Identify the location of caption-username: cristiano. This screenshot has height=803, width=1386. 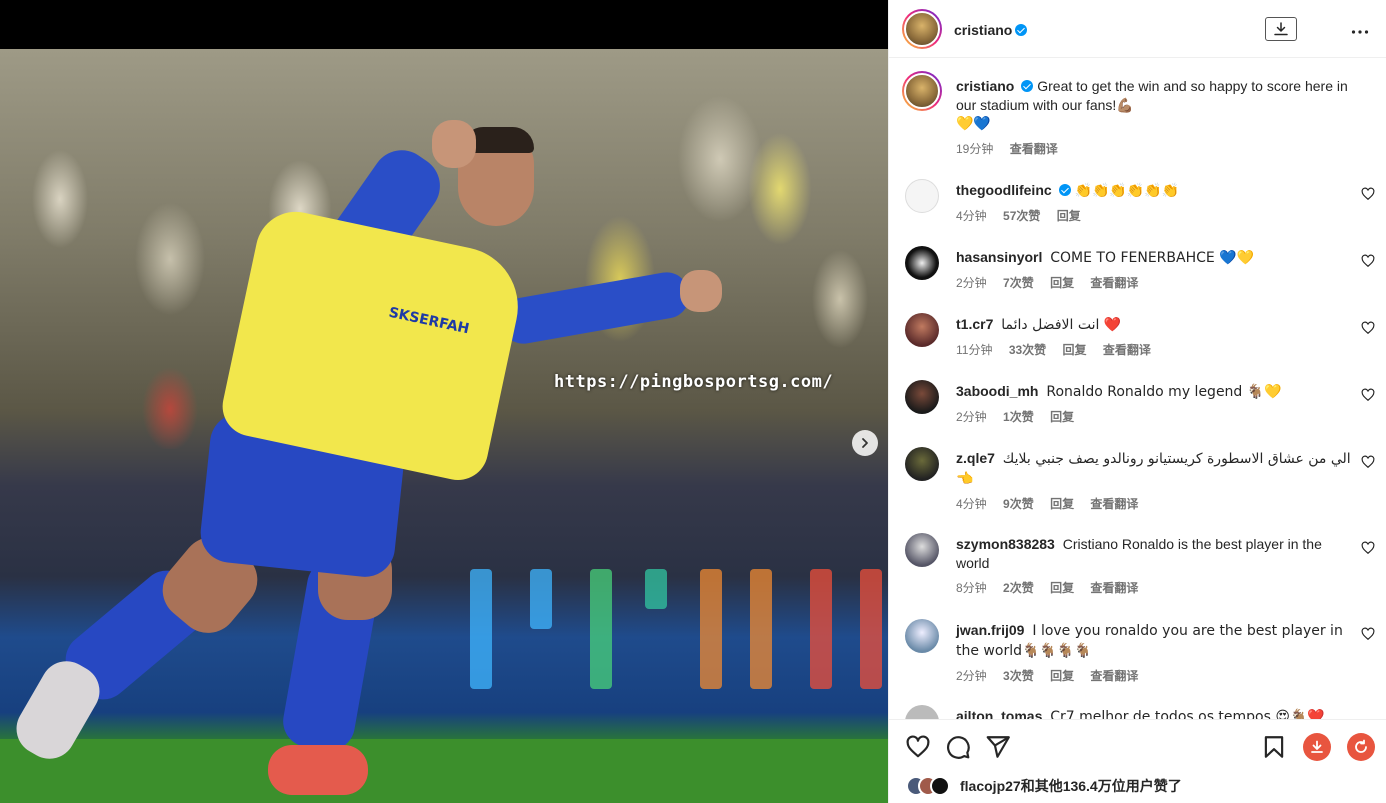
(985, 86).